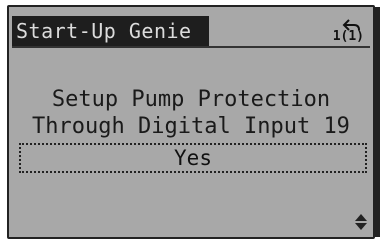 The height and width of the screenshot is (246, 382). I want to click on value-selector: Yes, so click(193, 158).